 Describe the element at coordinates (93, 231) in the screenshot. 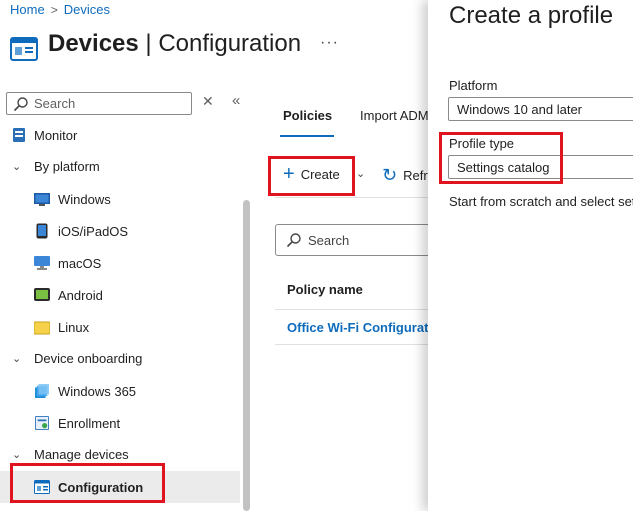

I see `sidebar-item-label: iOS/iPadOS` at that location.